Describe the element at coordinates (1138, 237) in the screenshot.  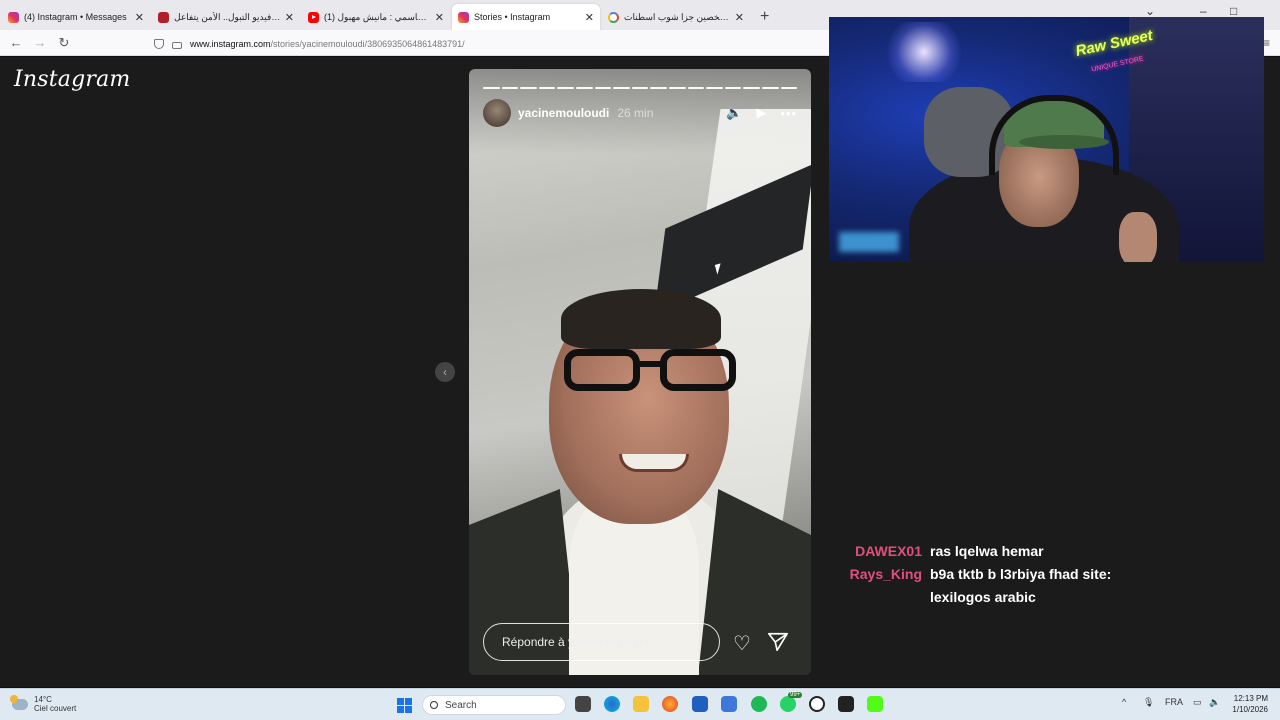
I see `webcam-hand` at that location.